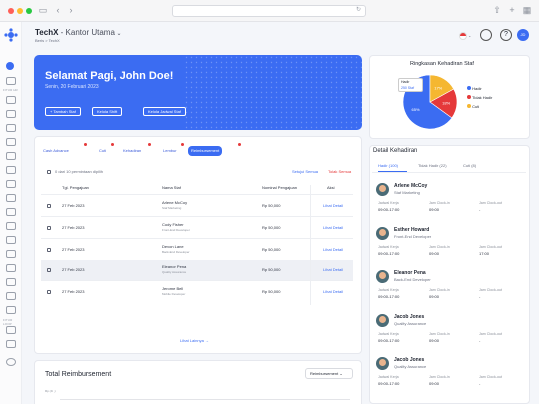 This screenshot has height=404, width=539. Describe the element at coordinates (497, 10) in the screenshot. I see `share-icon: ⇧` at that location.